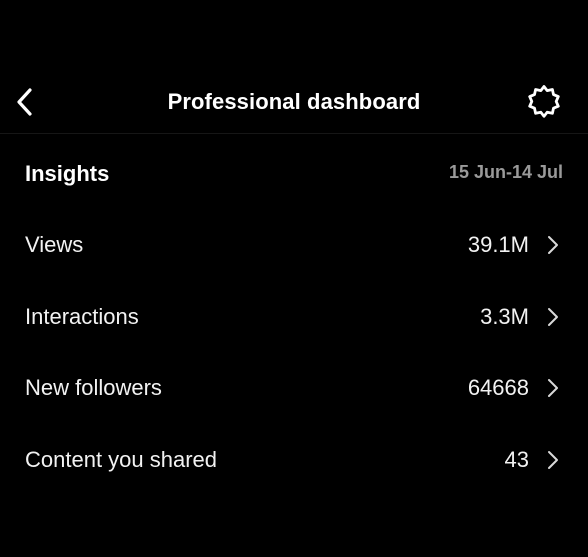 This screenshot has width=588, height=557. What do you see at coordinates (93, 387) in the screenshot?
I see `metric-label: New followers` at bounding box center [93, 387].